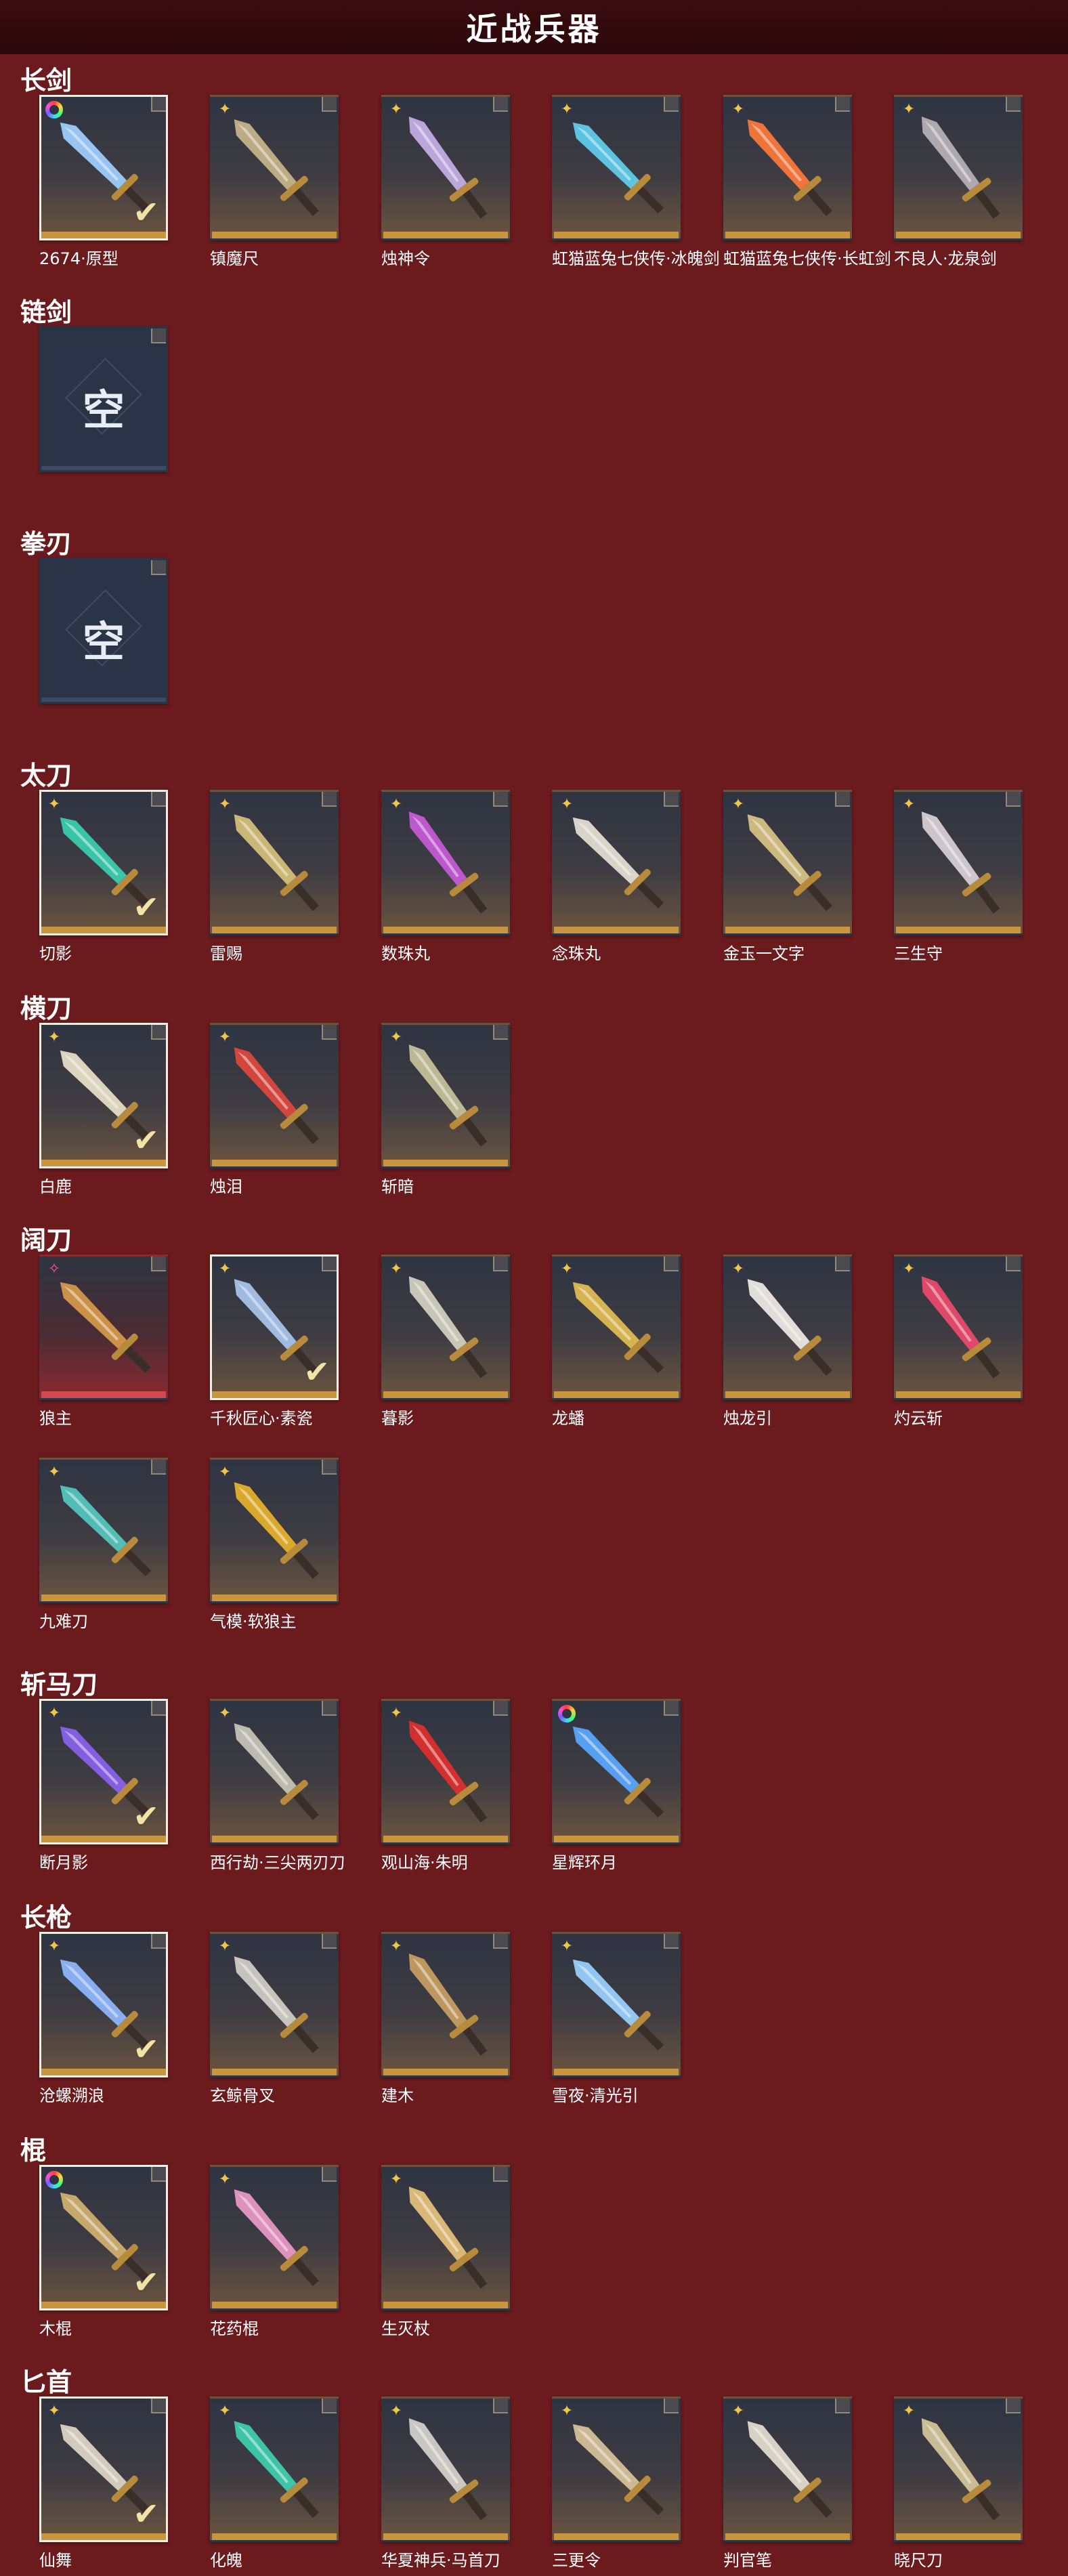 The width and height of the screenshot is (1068, 2576). Describe the element at coordinates (534, 27) in the screenshot. I see `page-header: 近战兵器` at that location.